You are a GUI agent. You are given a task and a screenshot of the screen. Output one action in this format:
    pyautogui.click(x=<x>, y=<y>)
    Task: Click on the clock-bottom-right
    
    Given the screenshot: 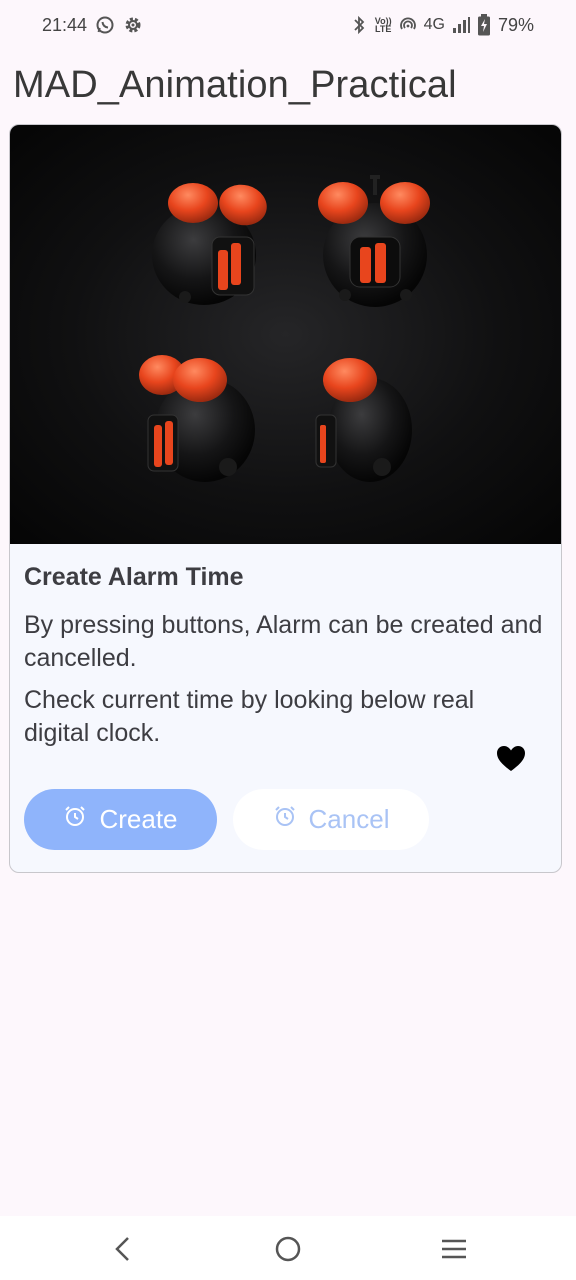 What is the action you would take?
    pyautogui.click(x=363, y=420)
    